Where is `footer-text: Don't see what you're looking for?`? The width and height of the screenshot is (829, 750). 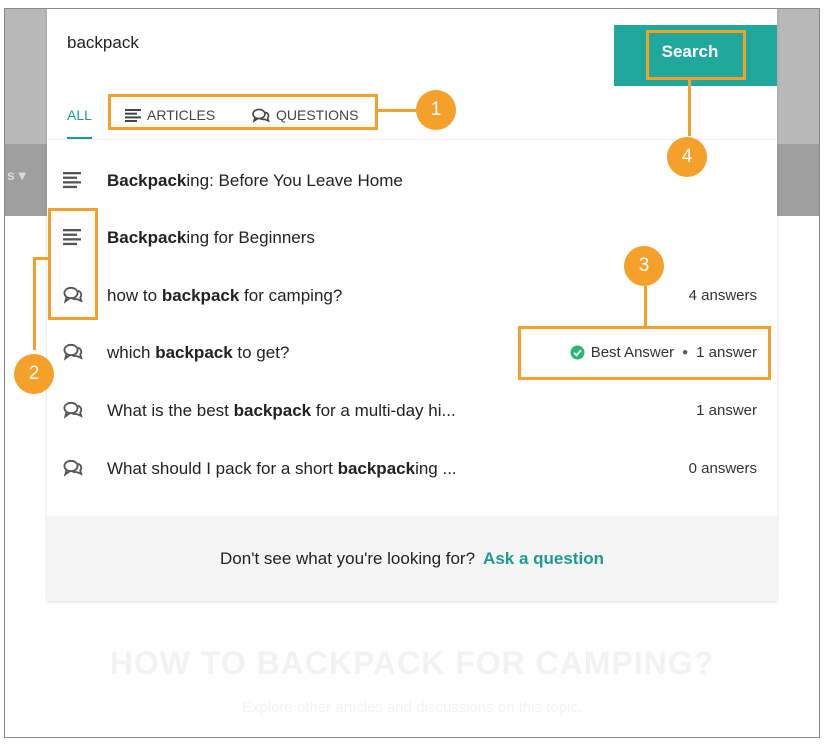 footer-text: Don't see what you're looking for? is located at coordinates (348, 558).